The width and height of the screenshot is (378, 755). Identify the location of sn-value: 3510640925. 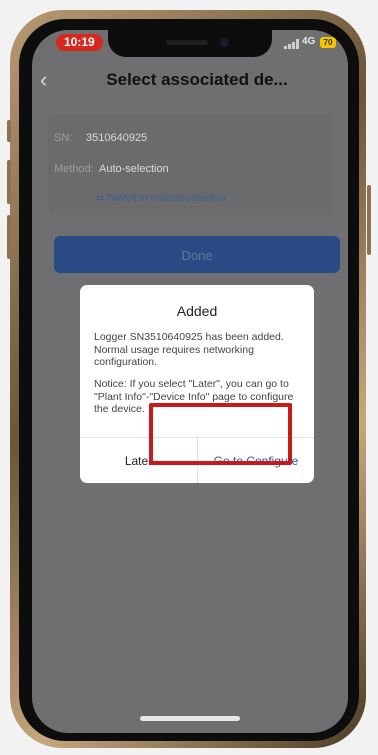
(117, 138).